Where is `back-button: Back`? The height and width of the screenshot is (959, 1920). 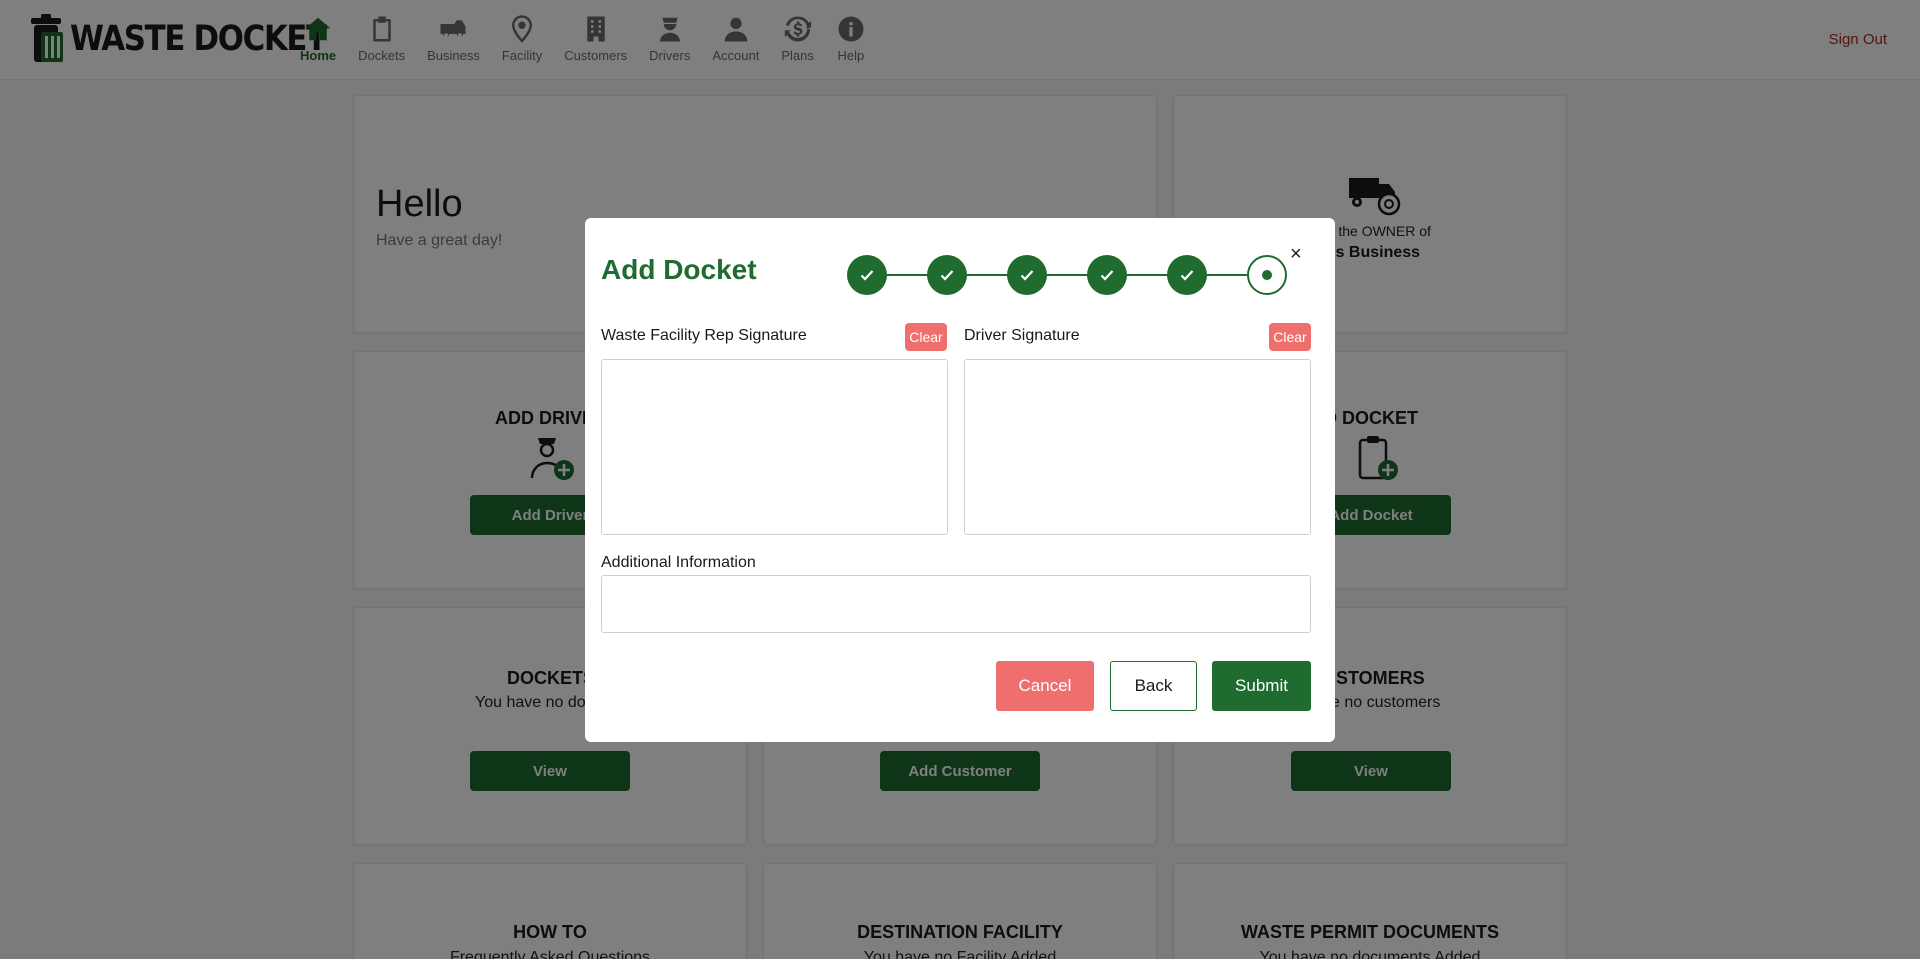 back-button: Back is located at coordinates (1153, 686).